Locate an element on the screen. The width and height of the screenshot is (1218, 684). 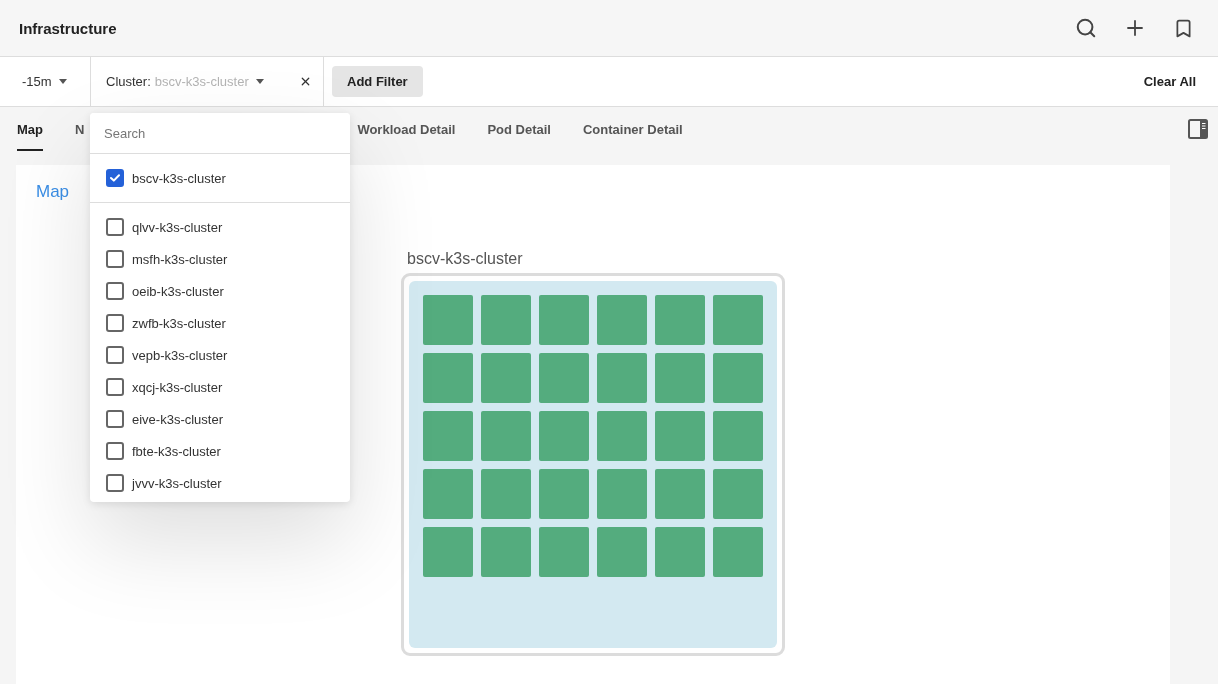
clear-all-button: Clear All is located at coordinates (1169, 81).